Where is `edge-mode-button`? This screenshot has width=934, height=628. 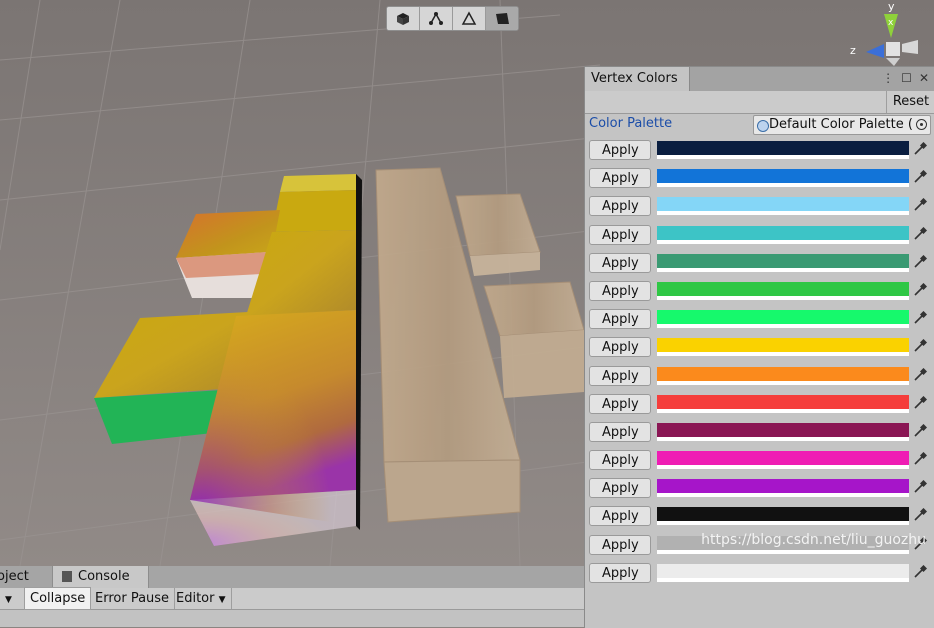 edge-mode-button is located at coordinates (469, 18).